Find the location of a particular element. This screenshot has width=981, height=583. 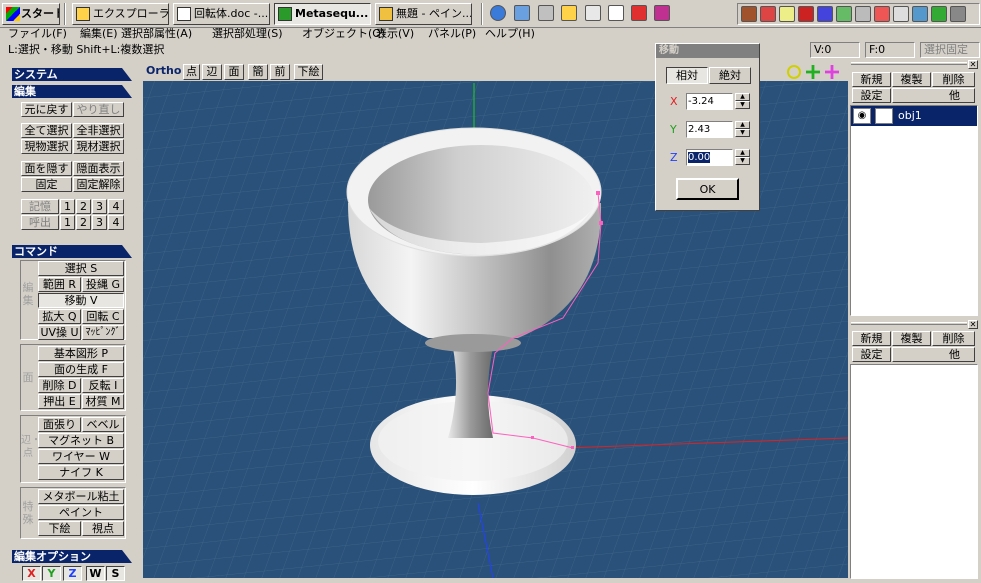

magnet-tool-button: マグネット B is located at coordinates (81, 440).